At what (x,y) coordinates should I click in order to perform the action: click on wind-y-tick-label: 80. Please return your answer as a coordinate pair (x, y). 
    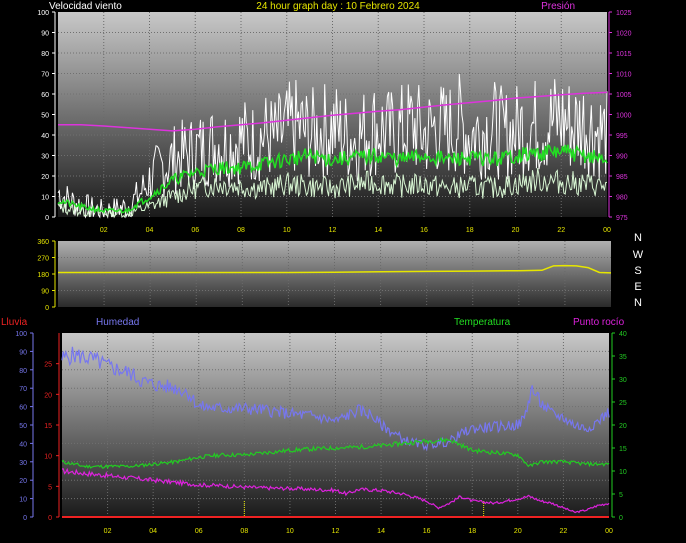
    Looking at the image, I should click on (45, 54).